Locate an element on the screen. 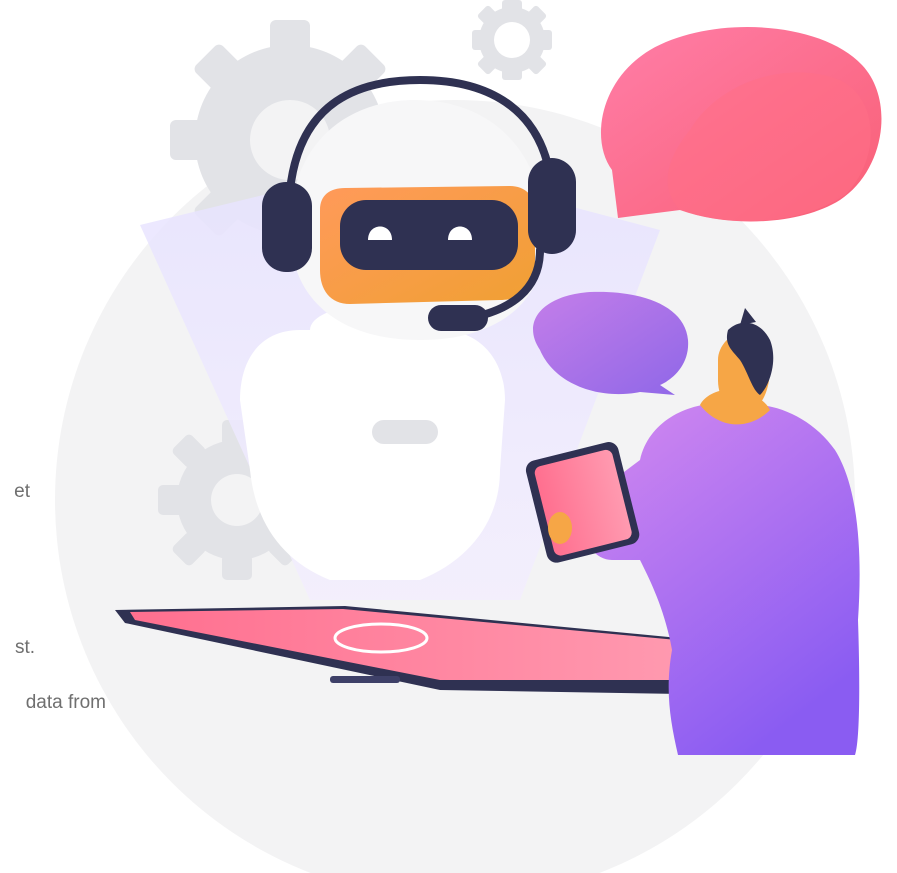 The width and height of the screenshot is (897, 873). speech-bubble-large-icon is located at coordinates (741, 124).